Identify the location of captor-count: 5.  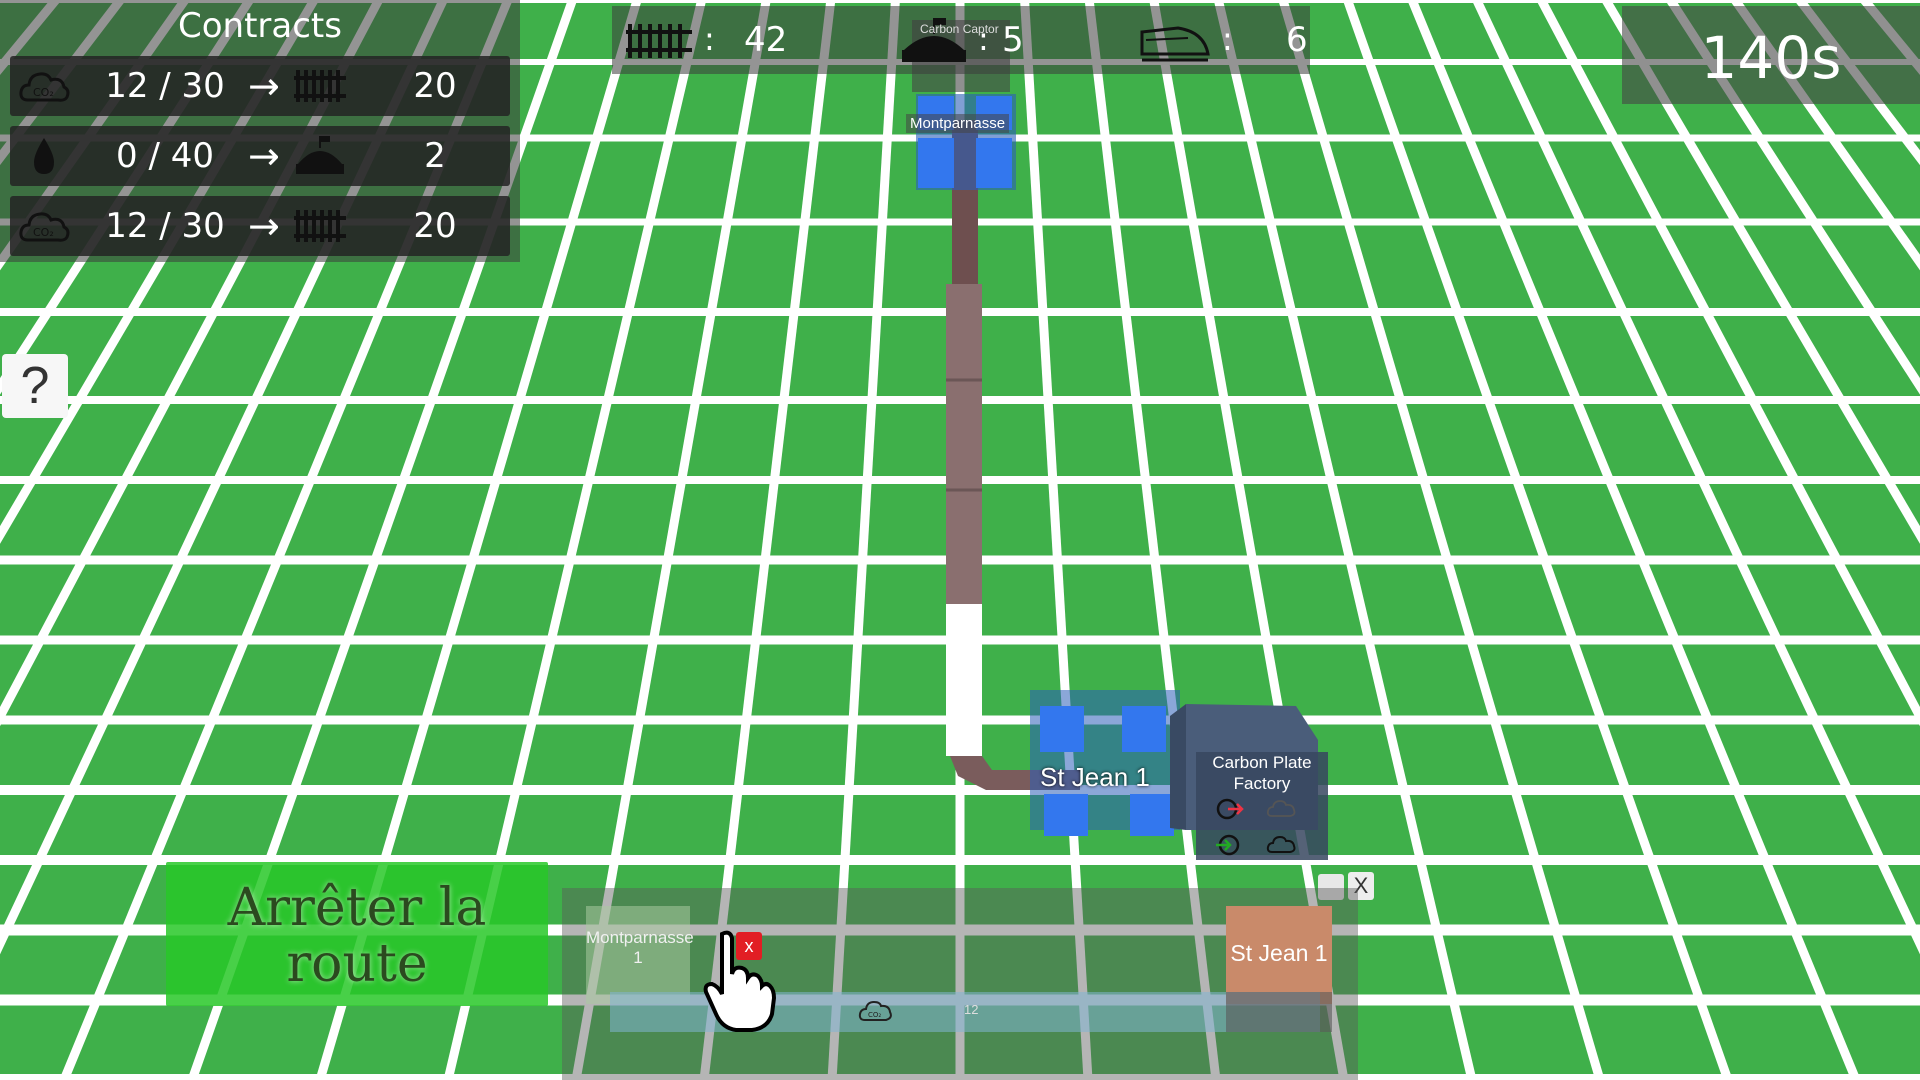
(1013, 40).